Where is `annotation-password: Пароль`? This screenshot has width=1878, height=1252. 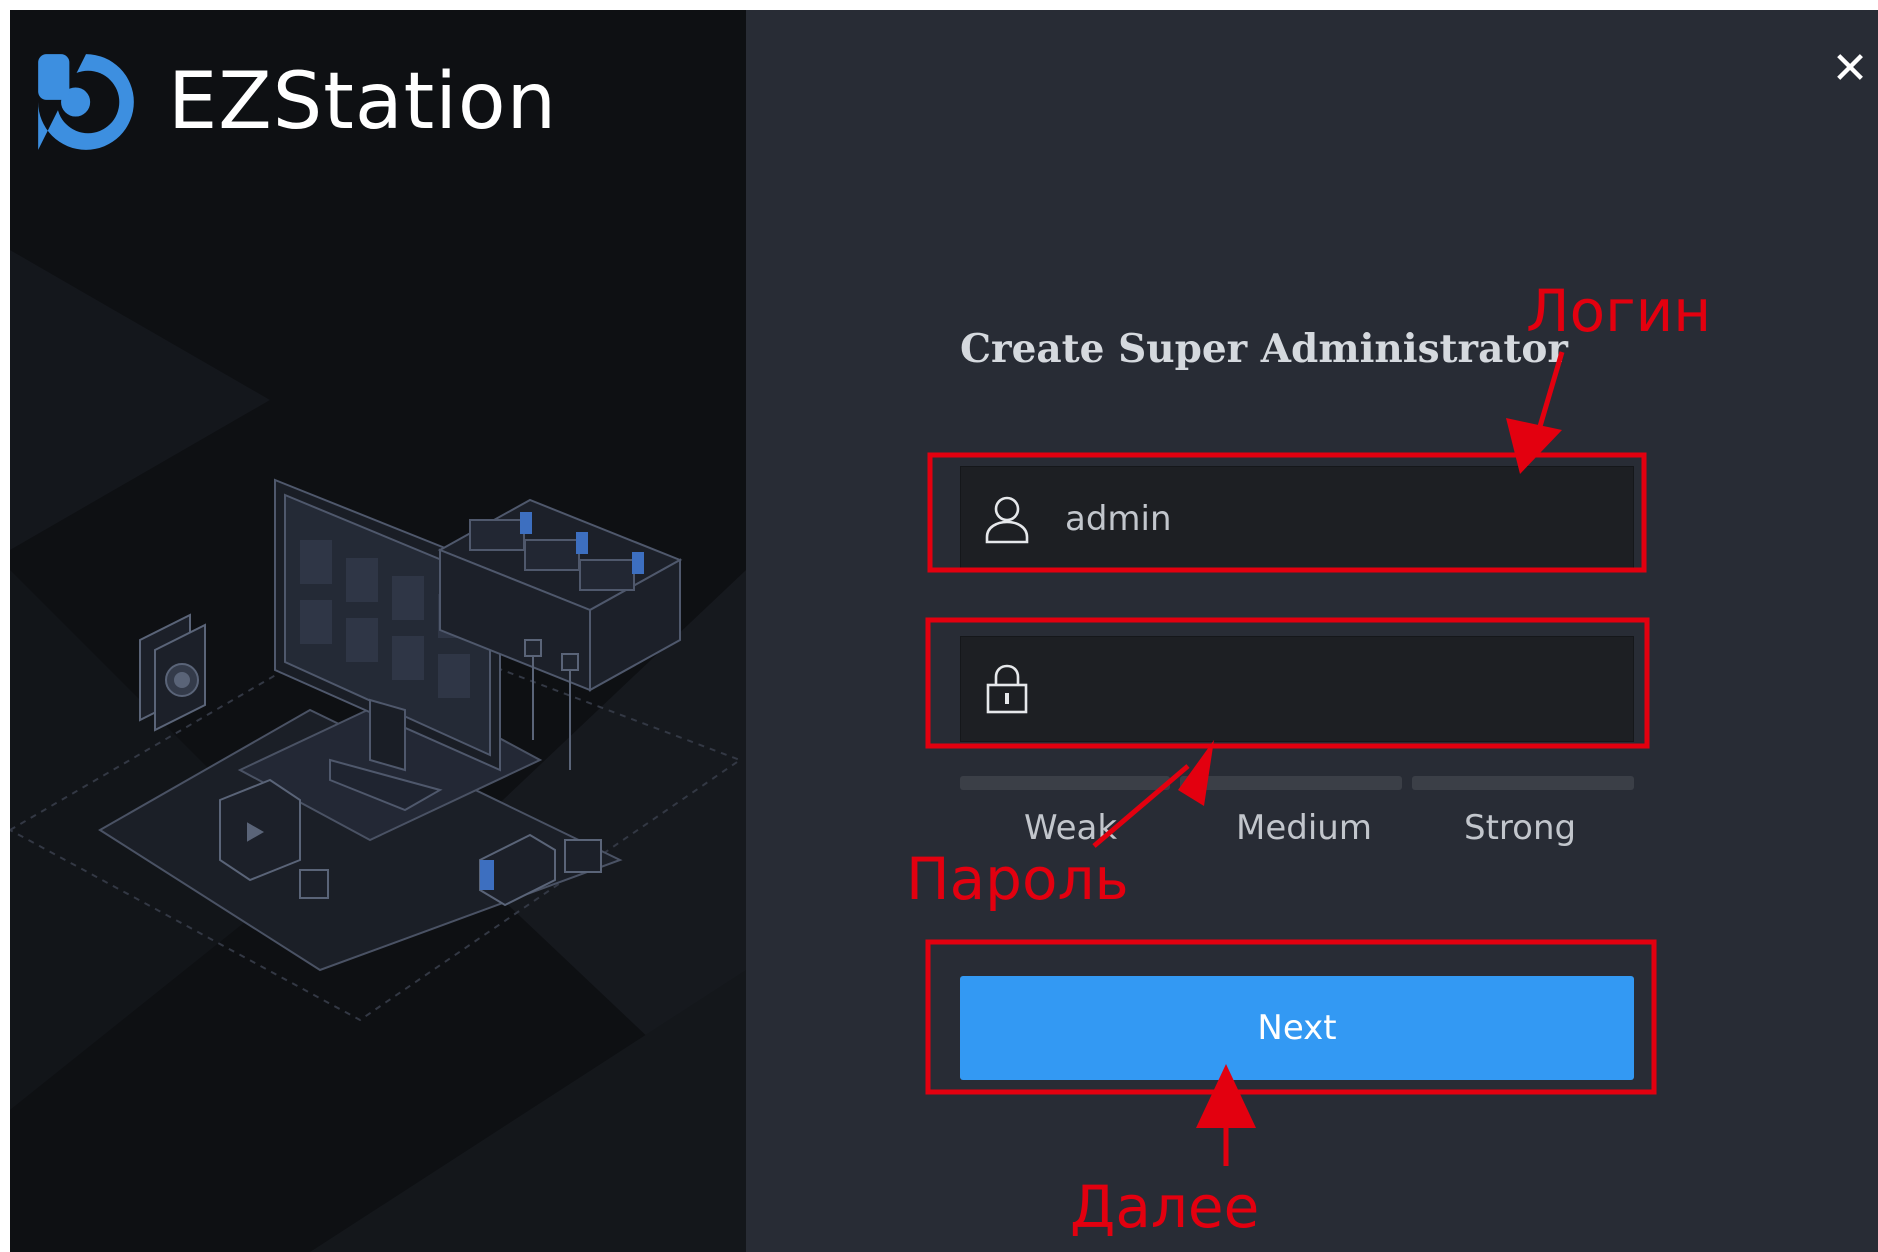 annotation-password: Пароль is located at coordinates (1017, 879).